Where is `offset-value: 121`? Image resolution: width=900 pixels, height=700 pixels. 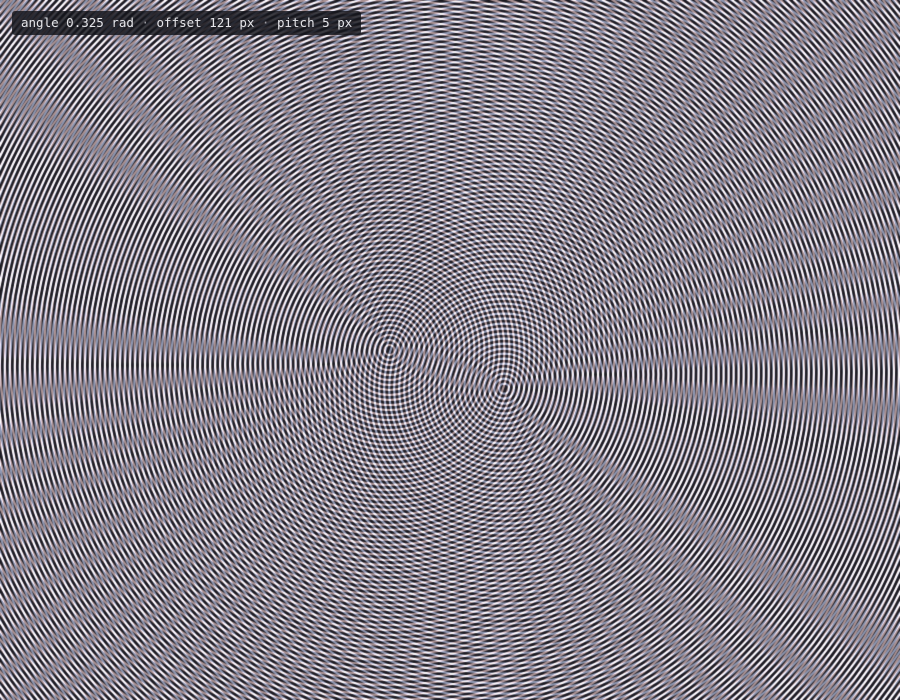 offset-value: 121 is located at coordinates (220, 22).